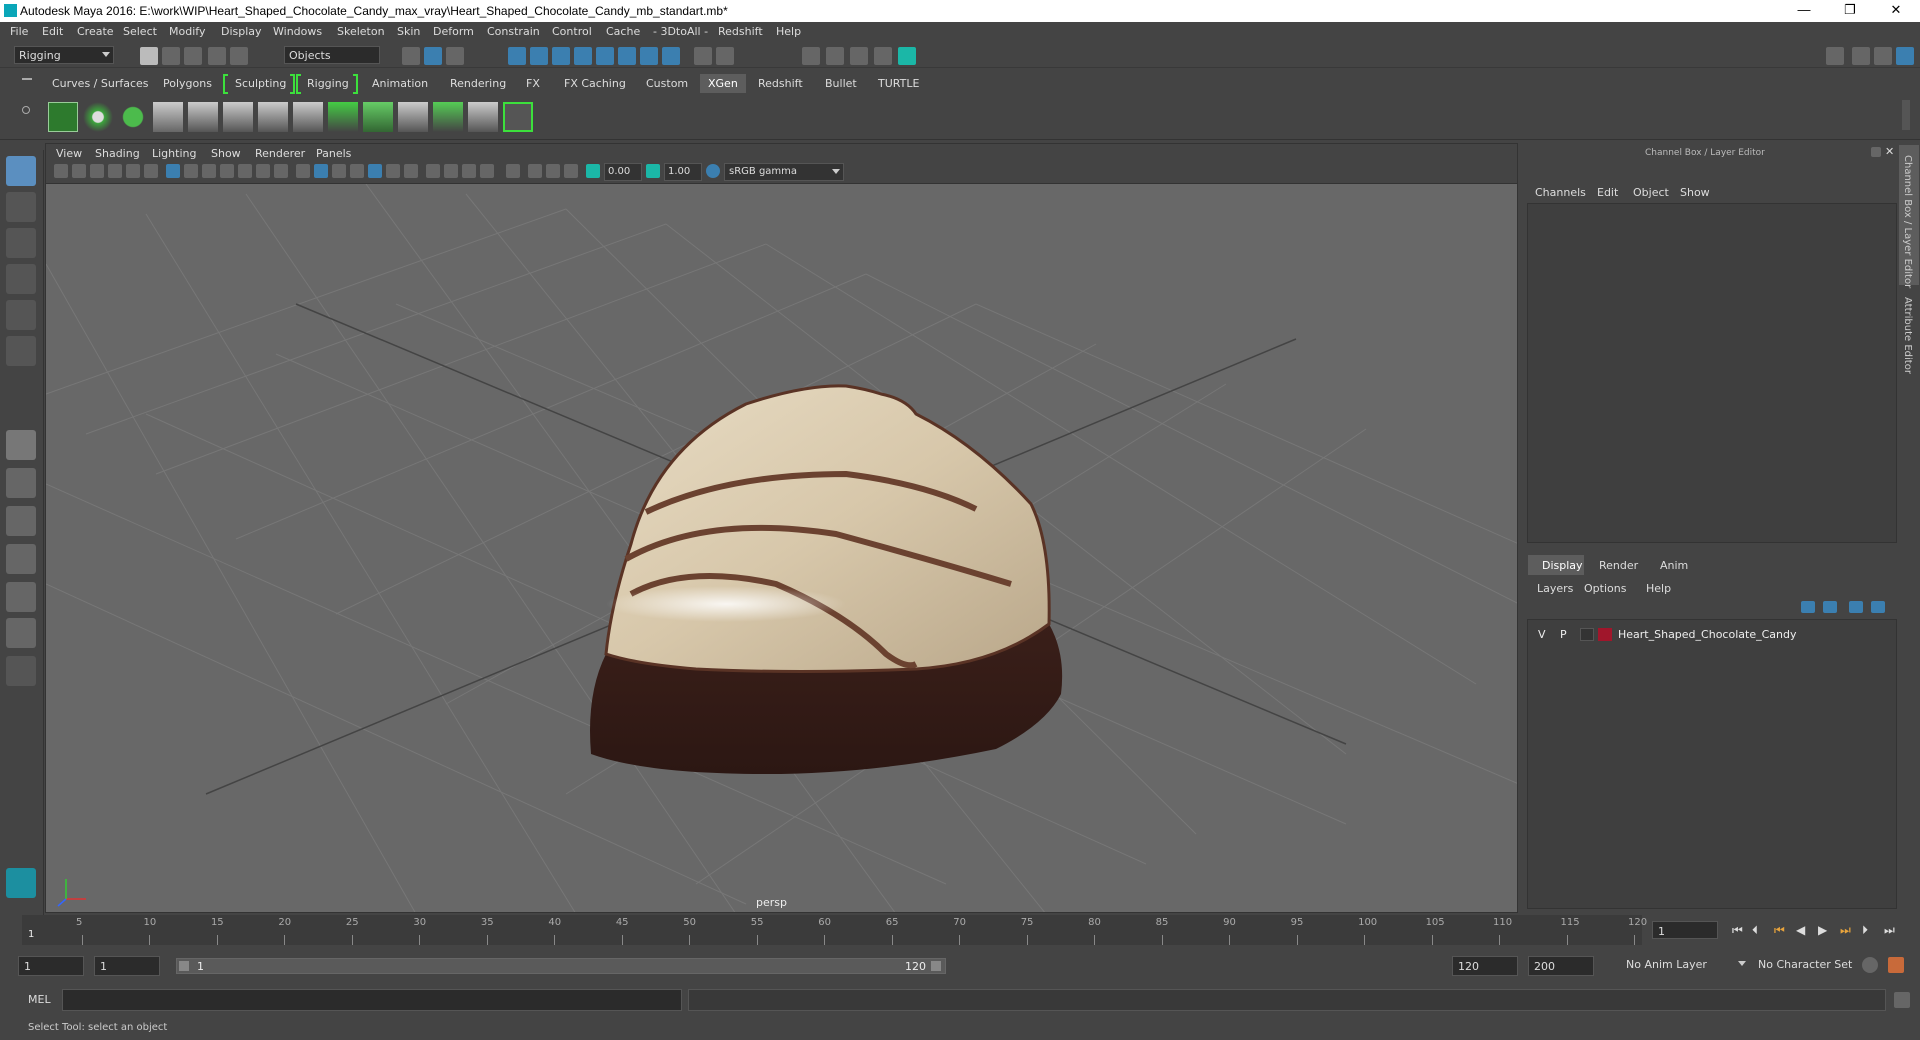  Describe the element at coordinates (21, 559) in the screenshot. I see `outliner-layout-icon` at that location.